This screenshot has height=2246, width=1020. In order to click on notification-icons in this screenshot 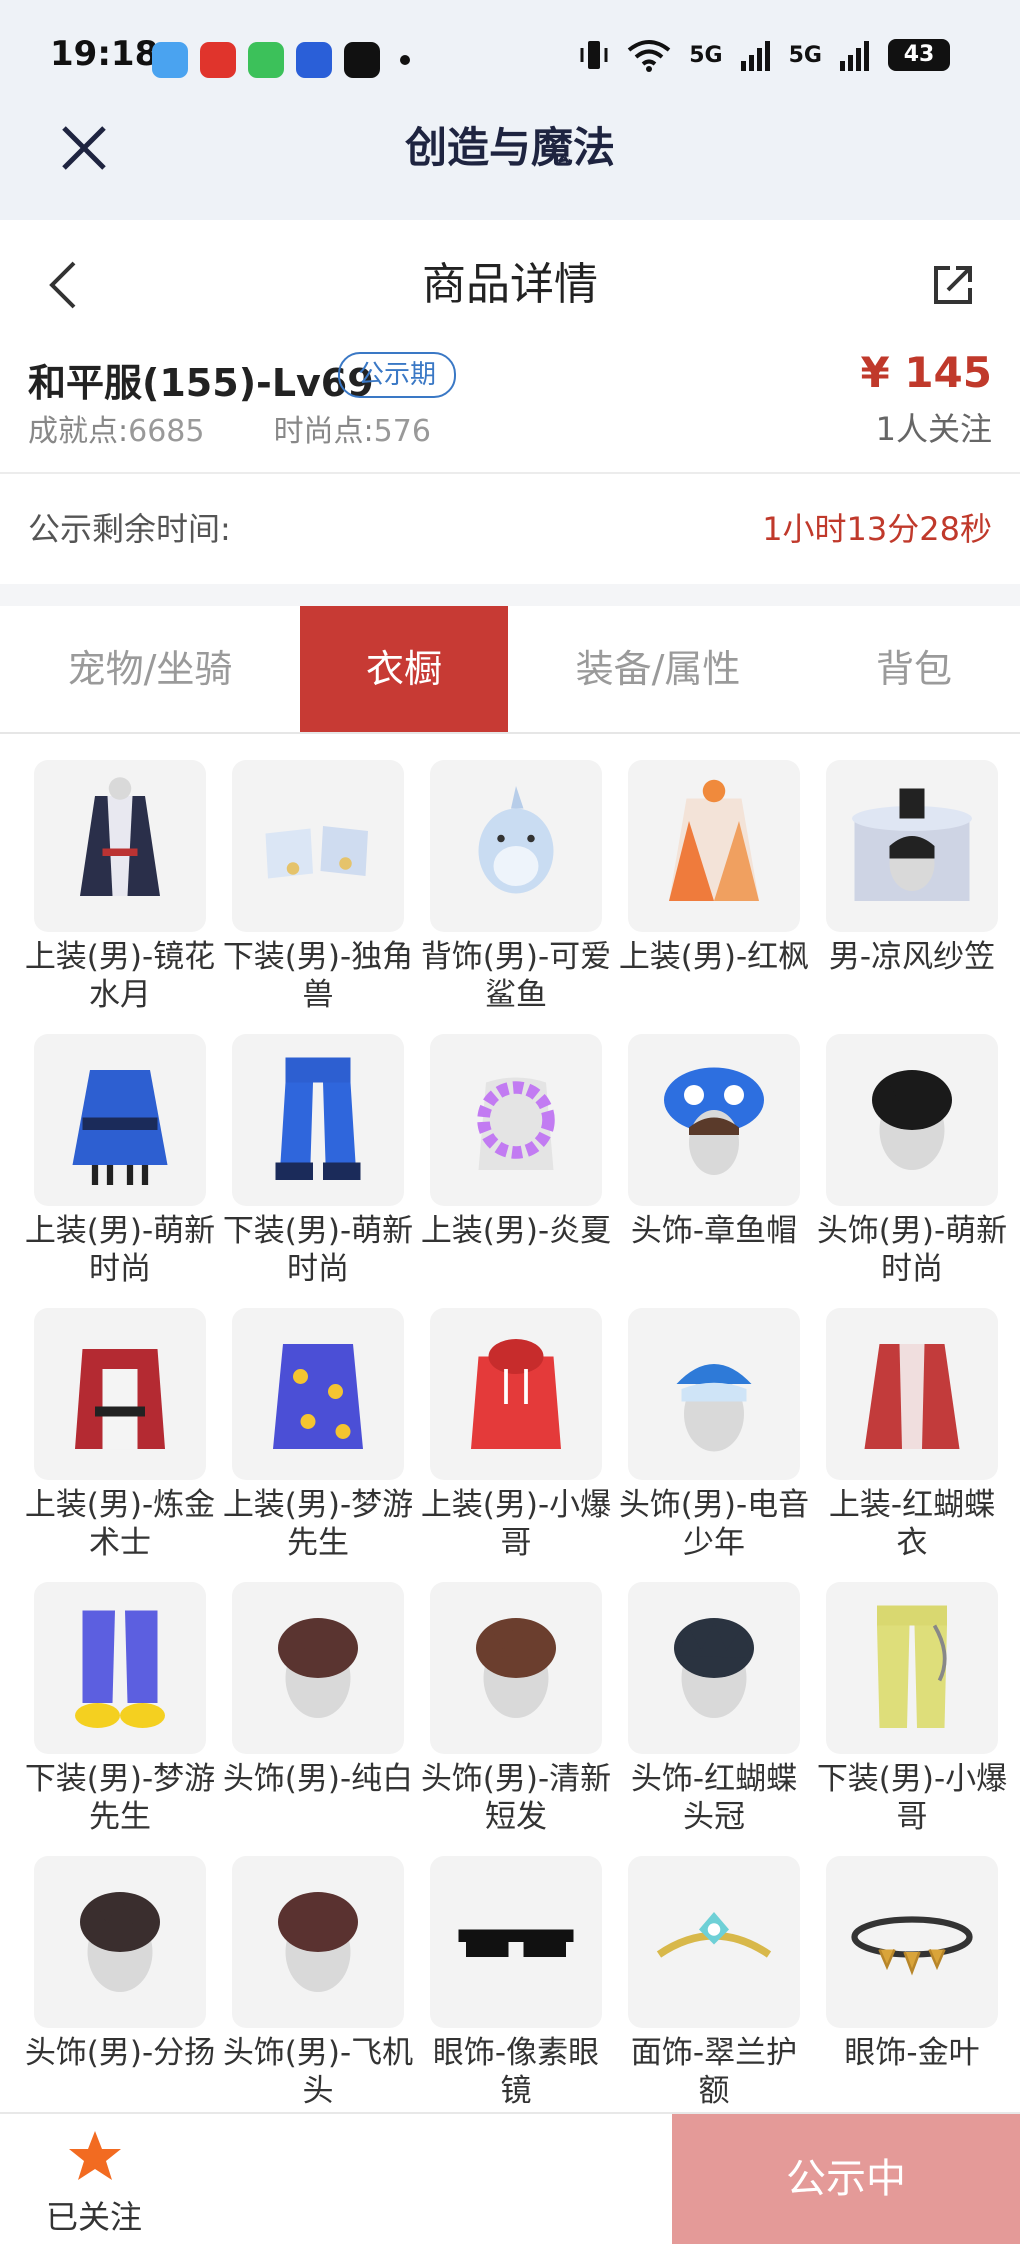, I will do `click(281, 60)`.